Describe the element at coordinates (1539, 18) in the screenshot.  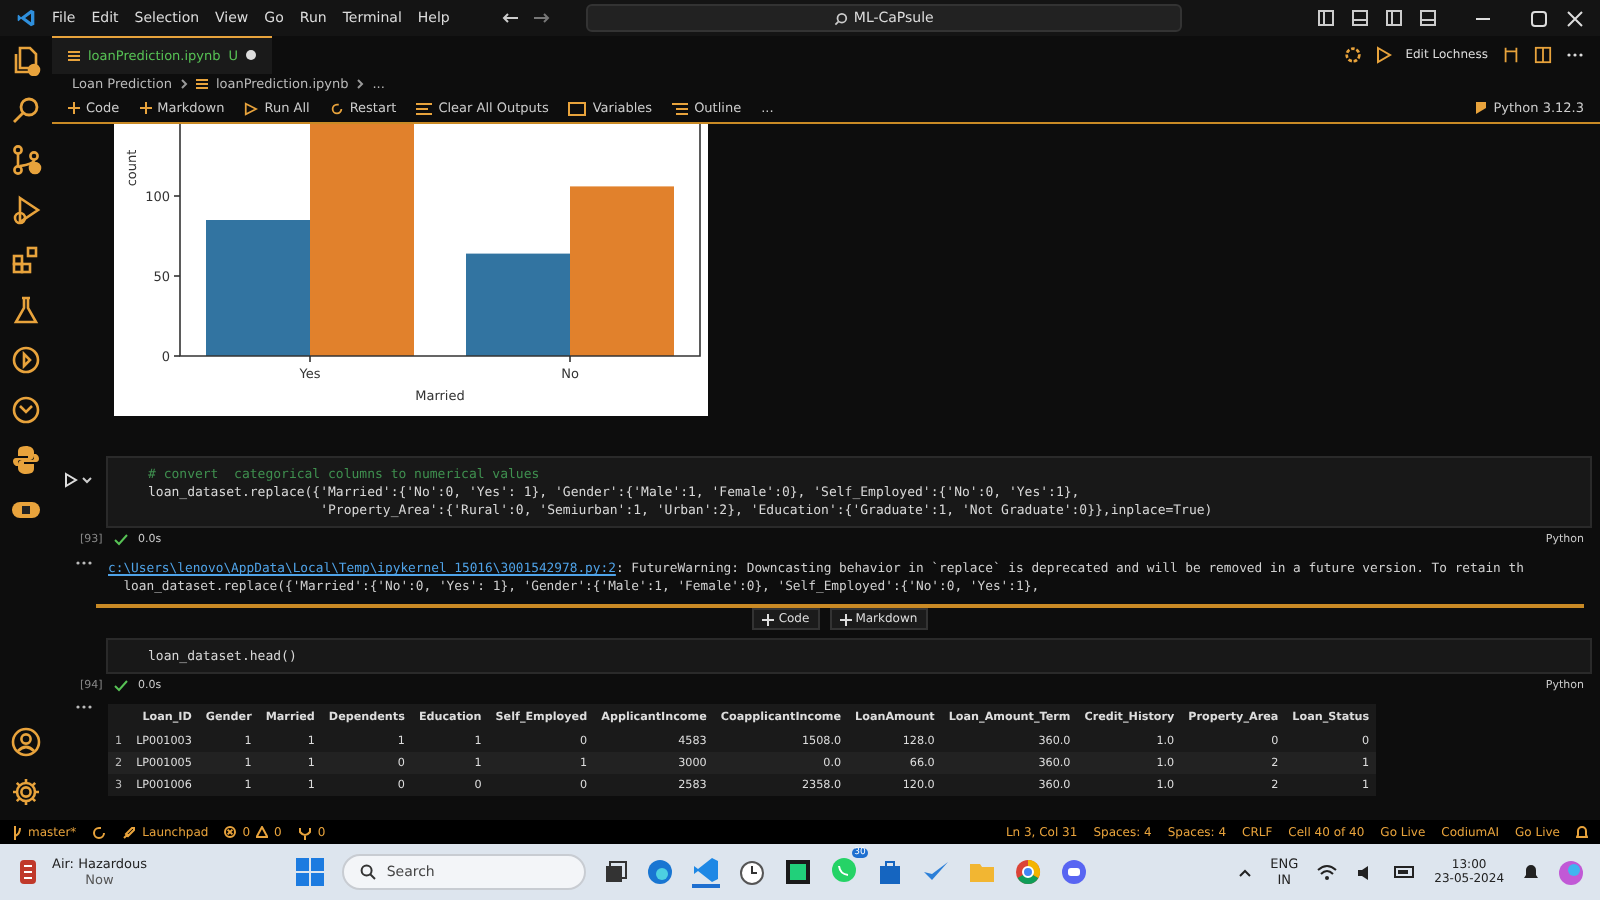
I see `maximize-icon` at that location.